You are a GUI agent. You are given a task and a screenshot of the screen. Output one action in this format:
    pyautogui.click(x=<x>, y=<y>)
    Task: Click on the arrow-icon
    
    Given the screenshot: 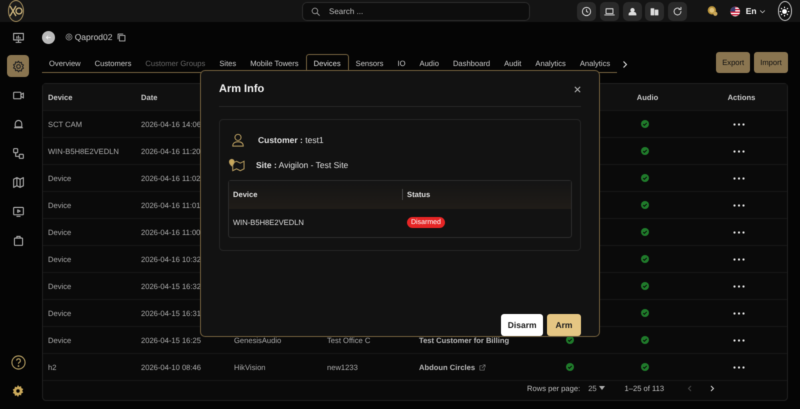 What is the action you would take?
    pyautogui.click(x=48, y=37)
    